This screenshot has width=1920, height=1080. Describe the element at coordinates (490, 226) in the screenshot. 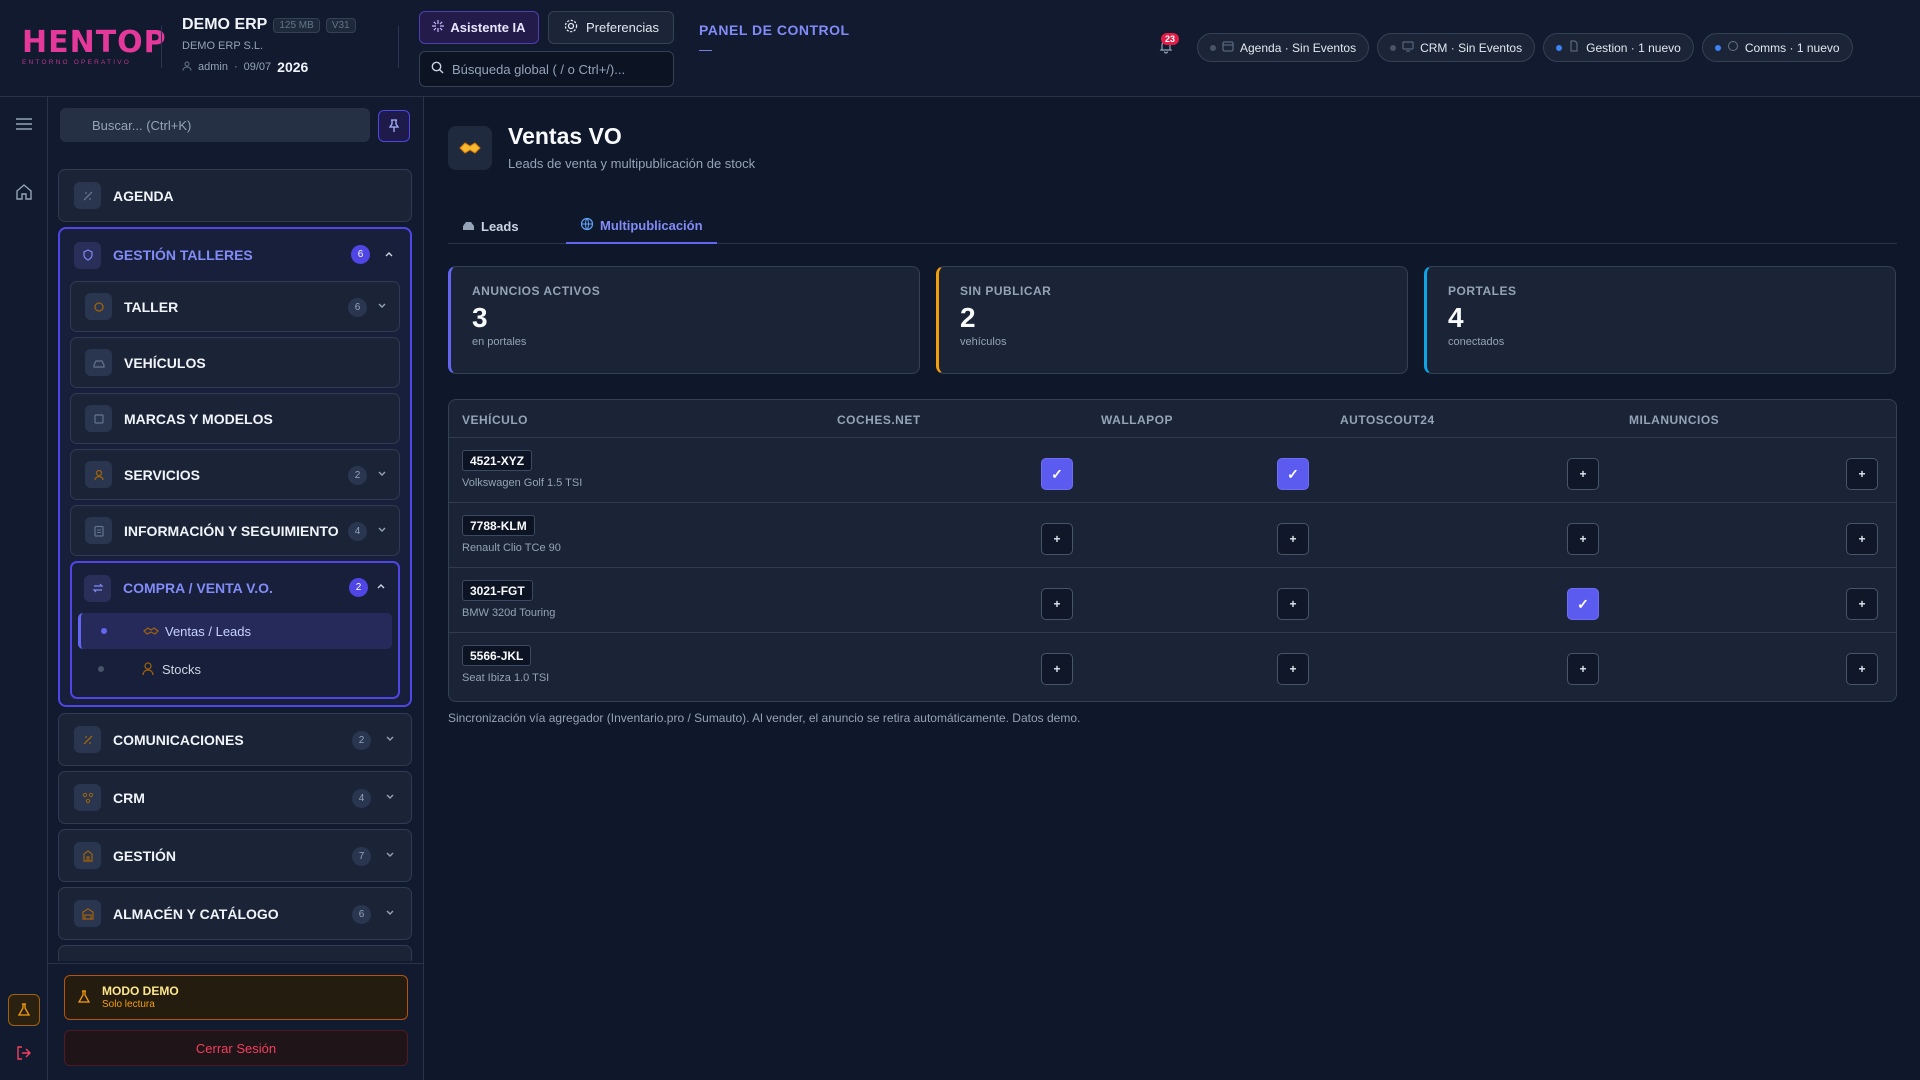

I see `tab-leads: Leads` at that location.